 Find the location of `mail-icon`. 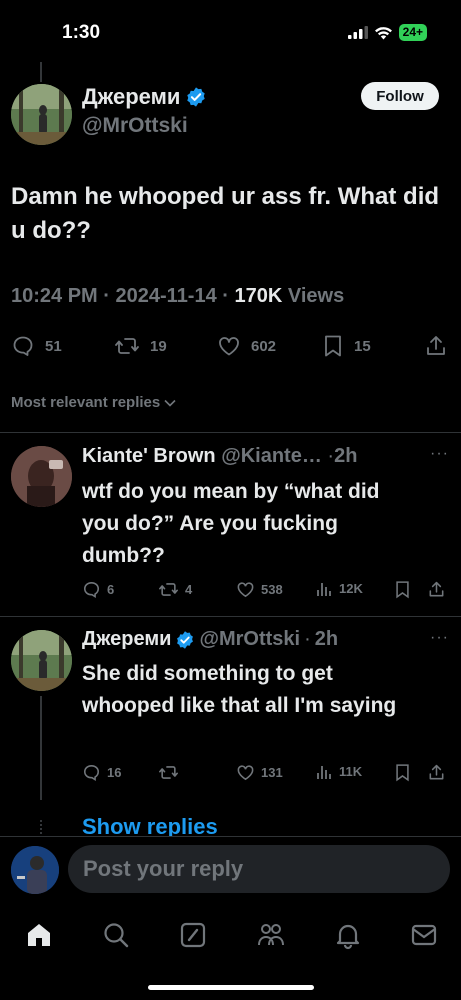

mail-icon is located at coordinates (424, 935).